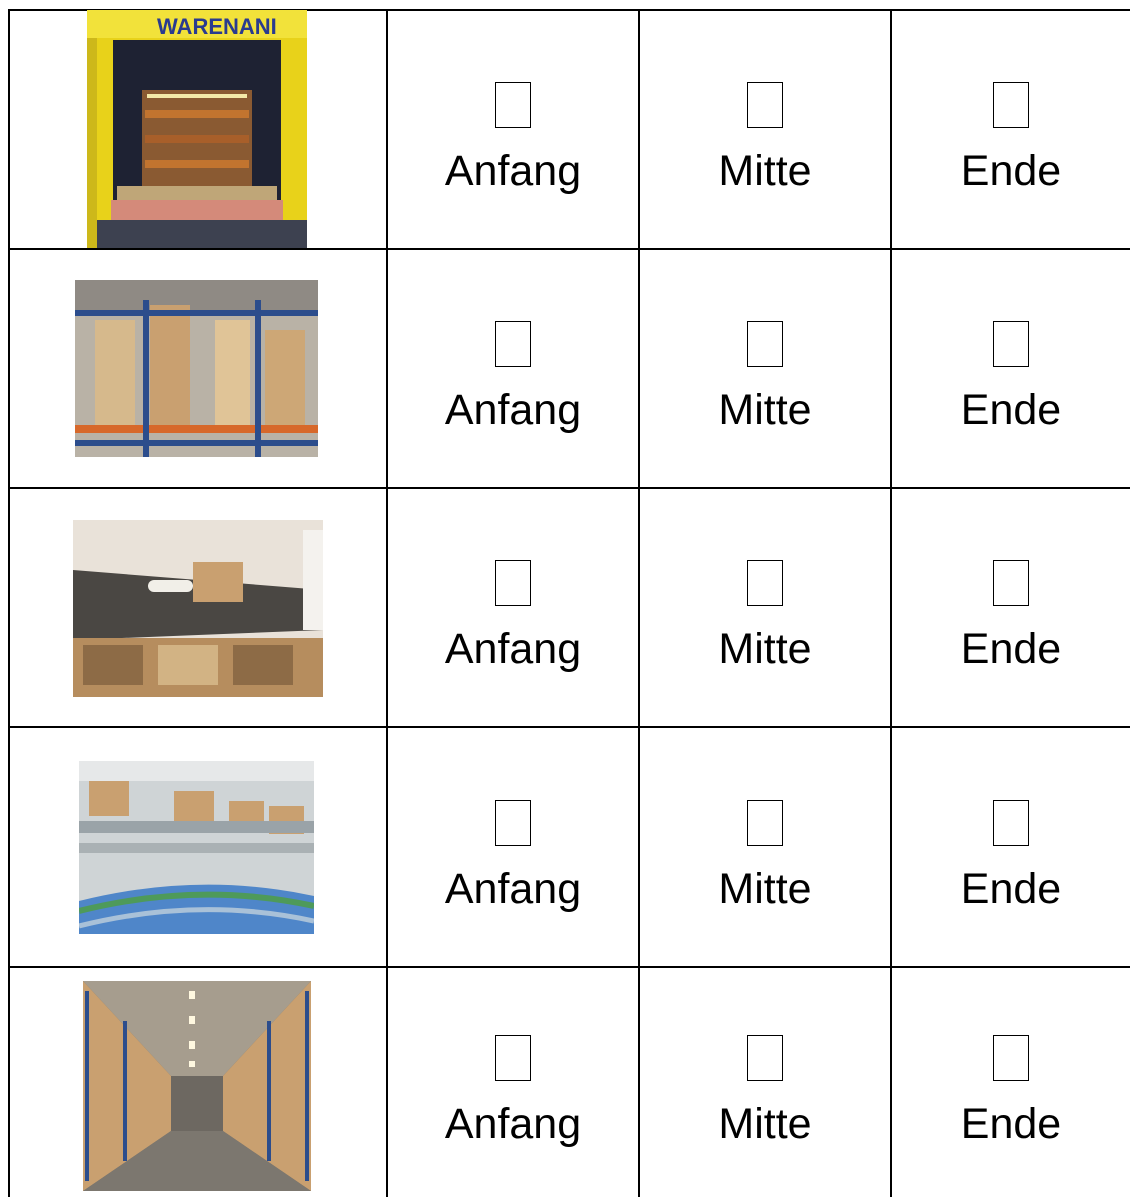 The height and width of the screenshot is (1197, 1130). I want to click on row-5-option-ende: Ende, so click(1011, 1082).